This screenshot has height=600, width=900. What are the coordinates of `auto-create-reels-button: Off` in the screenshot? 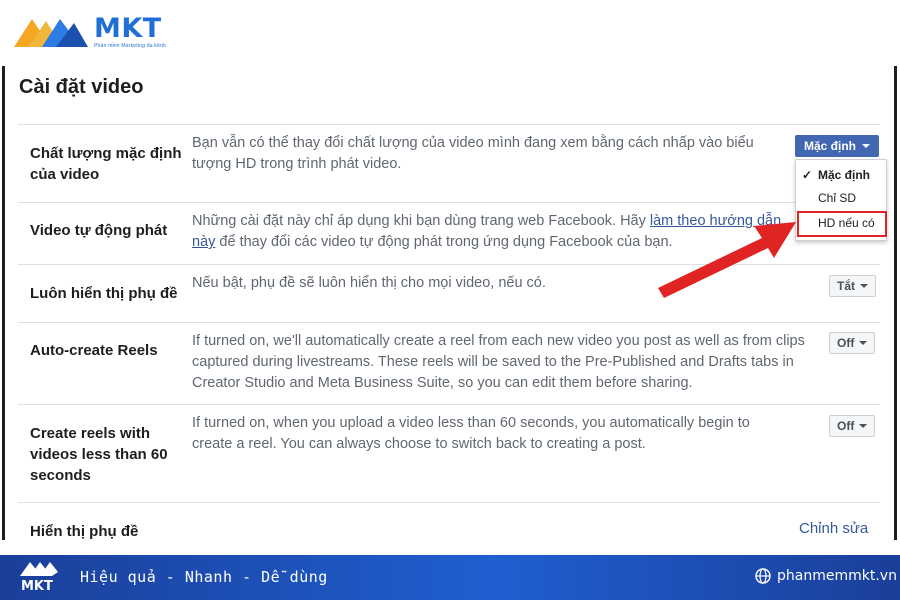 It's located at (852, 343).